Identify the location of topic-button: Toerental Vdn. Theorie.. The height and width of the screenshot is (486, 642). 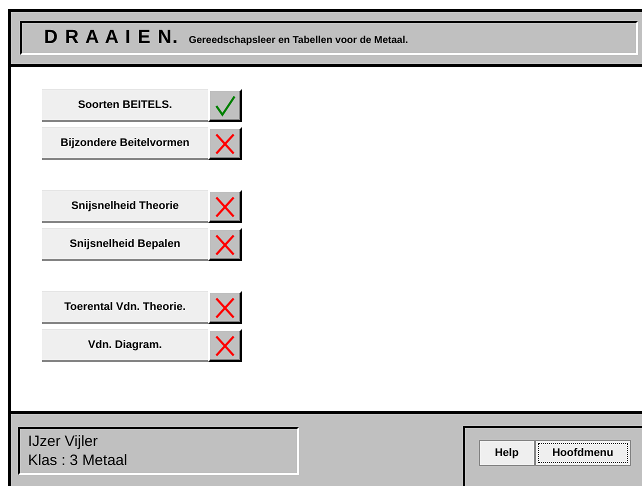
(125, 307).